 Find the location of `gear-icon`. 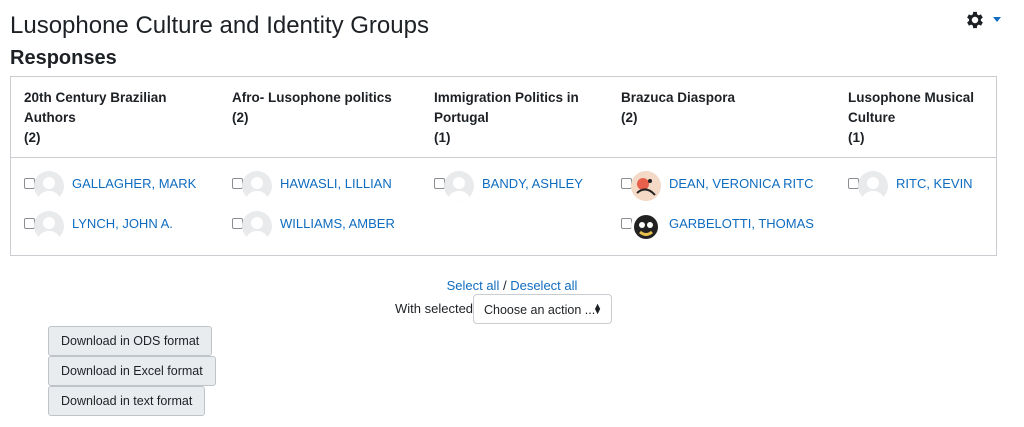

gear-icon is located at coordinates (975, 20).